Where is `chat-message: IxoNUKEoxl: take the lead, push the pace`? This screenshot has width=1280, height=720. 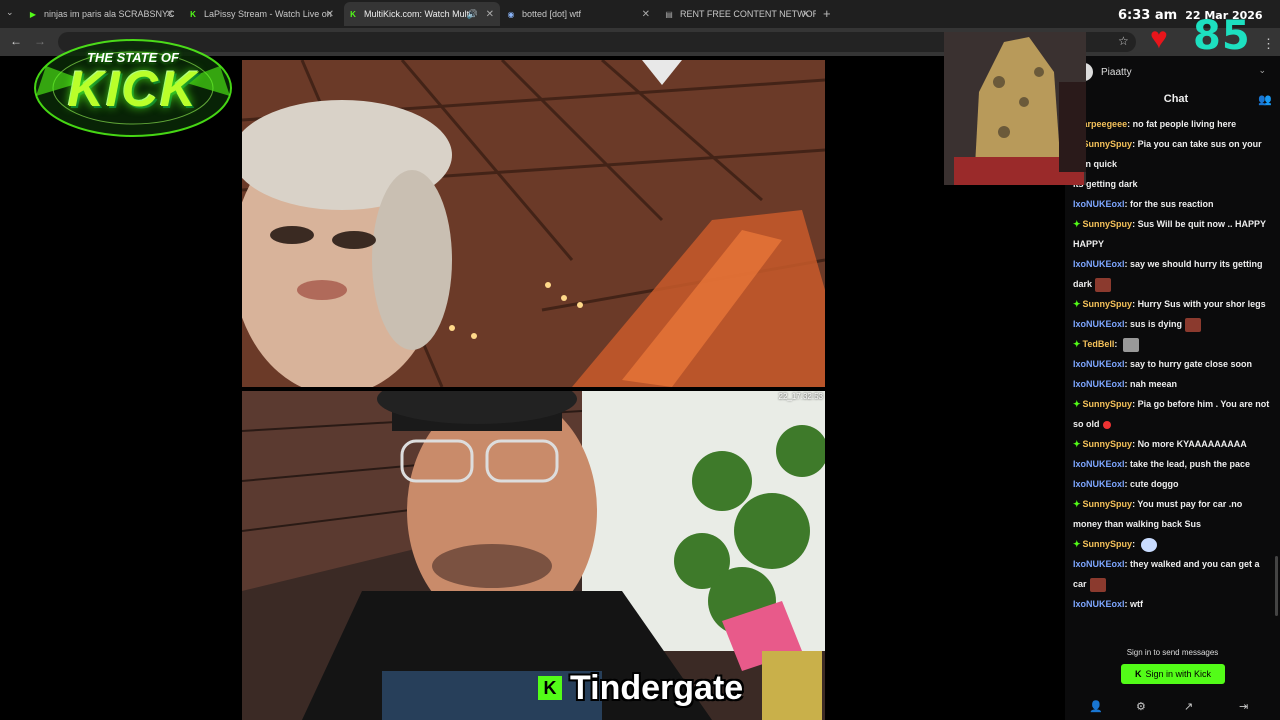 chat-message: IxoNUKEoxl: take the lead, push the pace is located at coordinates (1173, 464).